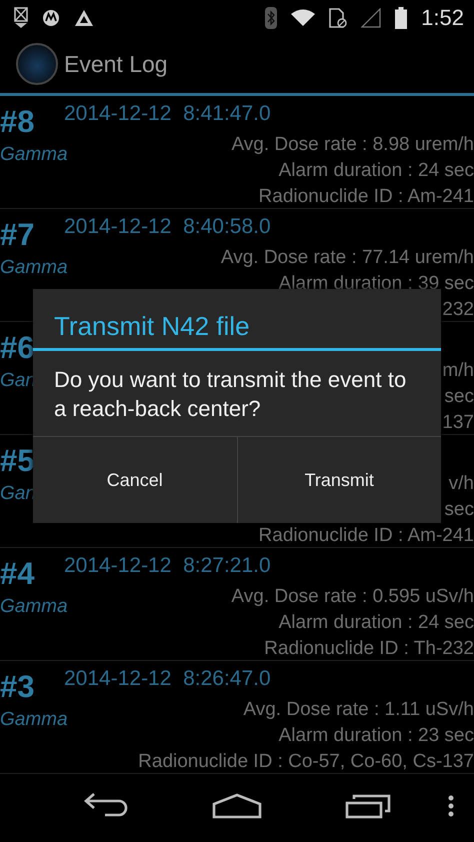 Image resolution: width=474 pixels, height=842 pixels. I want to click on back-button, so click(105, 806).